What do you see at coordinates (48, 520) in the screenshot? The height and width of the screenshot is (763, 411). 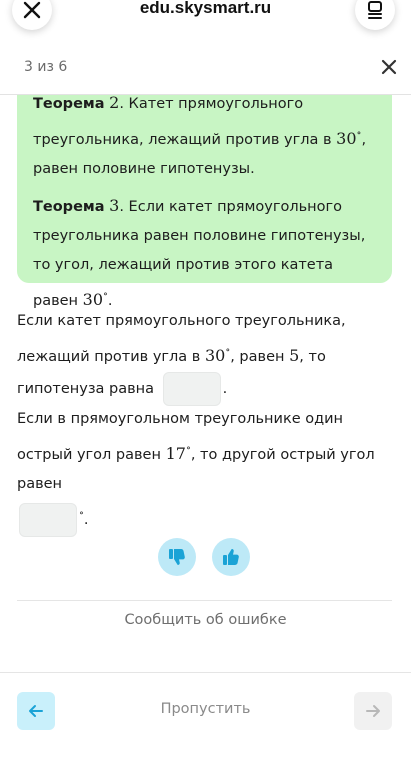 I see `task-2-answer-input` at bounding box center [48, 520].